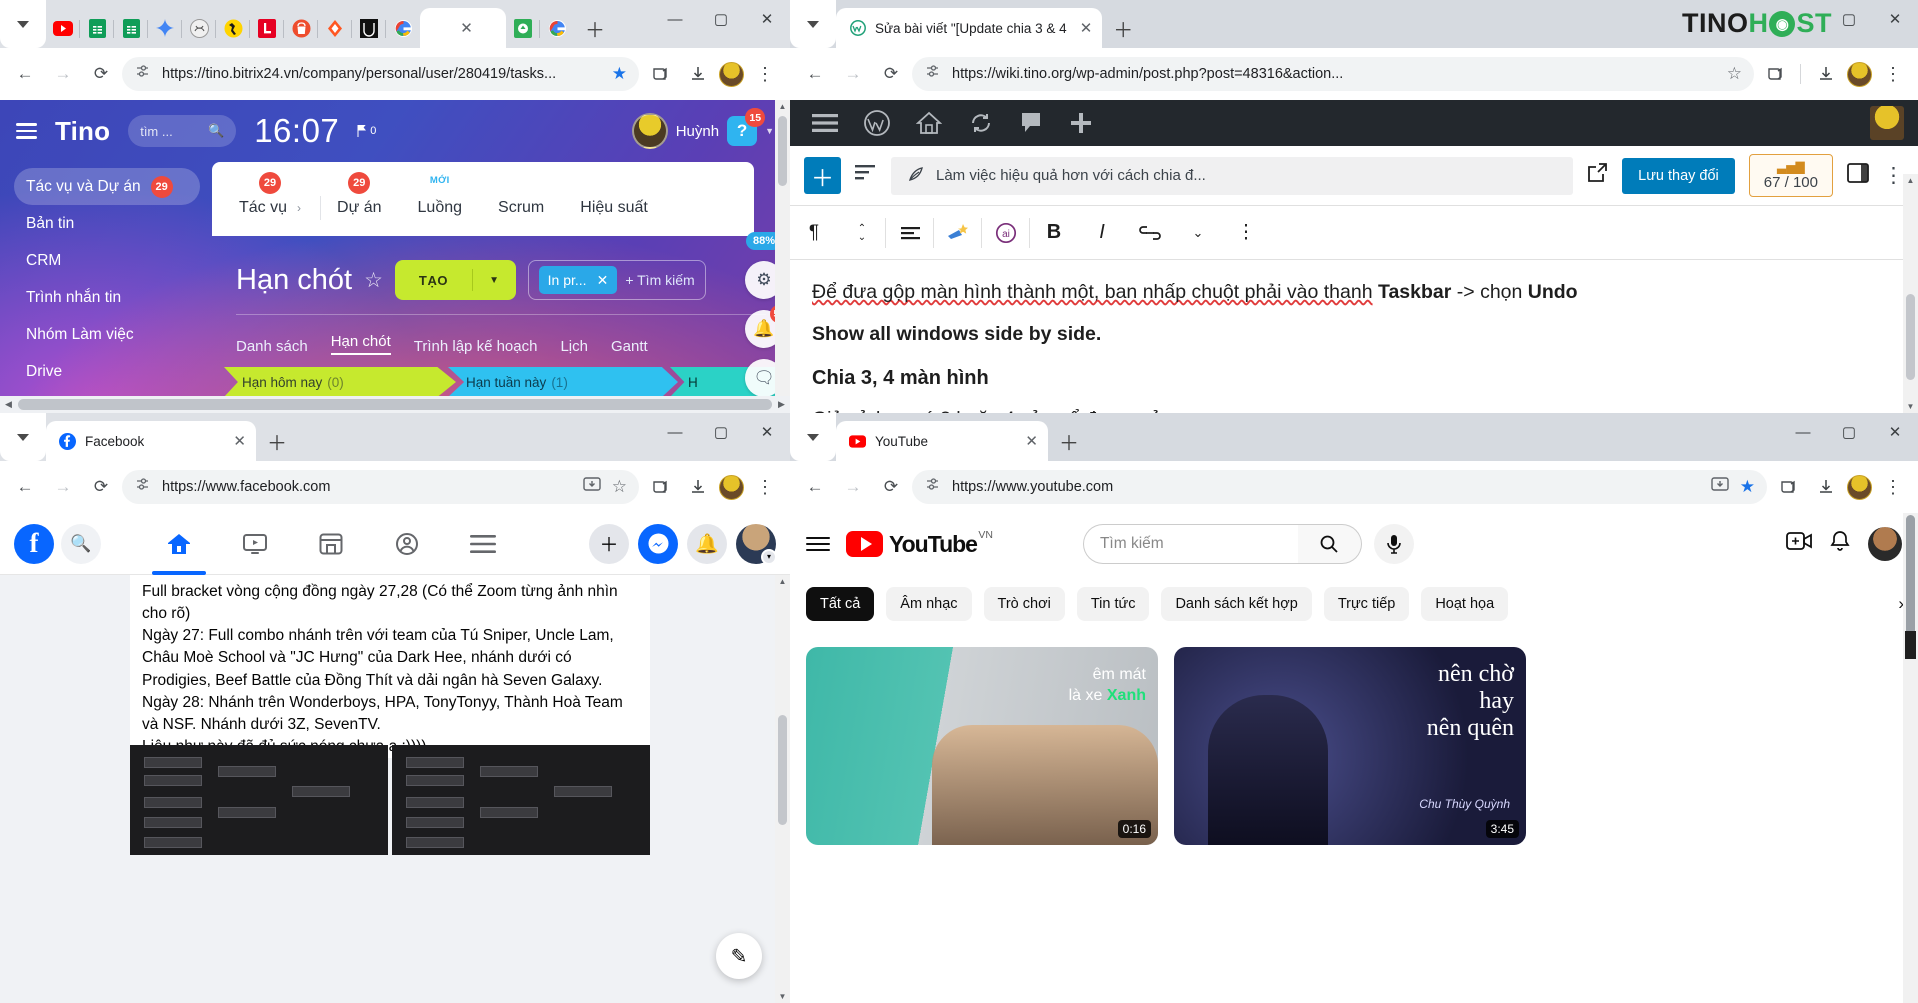 The width and height of the screenshot is (1918, 1003). I want to click on sidebar-item-news: Bản tin, so click(113, 223).